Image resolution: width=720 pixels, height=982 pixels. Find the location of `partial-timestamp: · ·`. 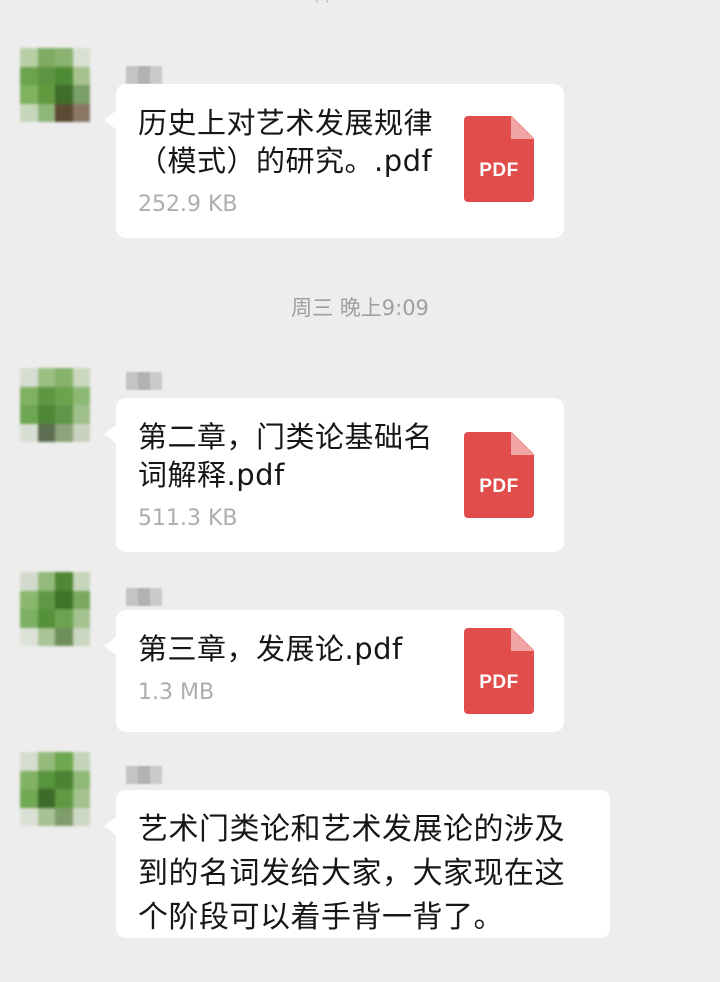

partial-timestamp: · · is located at coordinates (322, 5).